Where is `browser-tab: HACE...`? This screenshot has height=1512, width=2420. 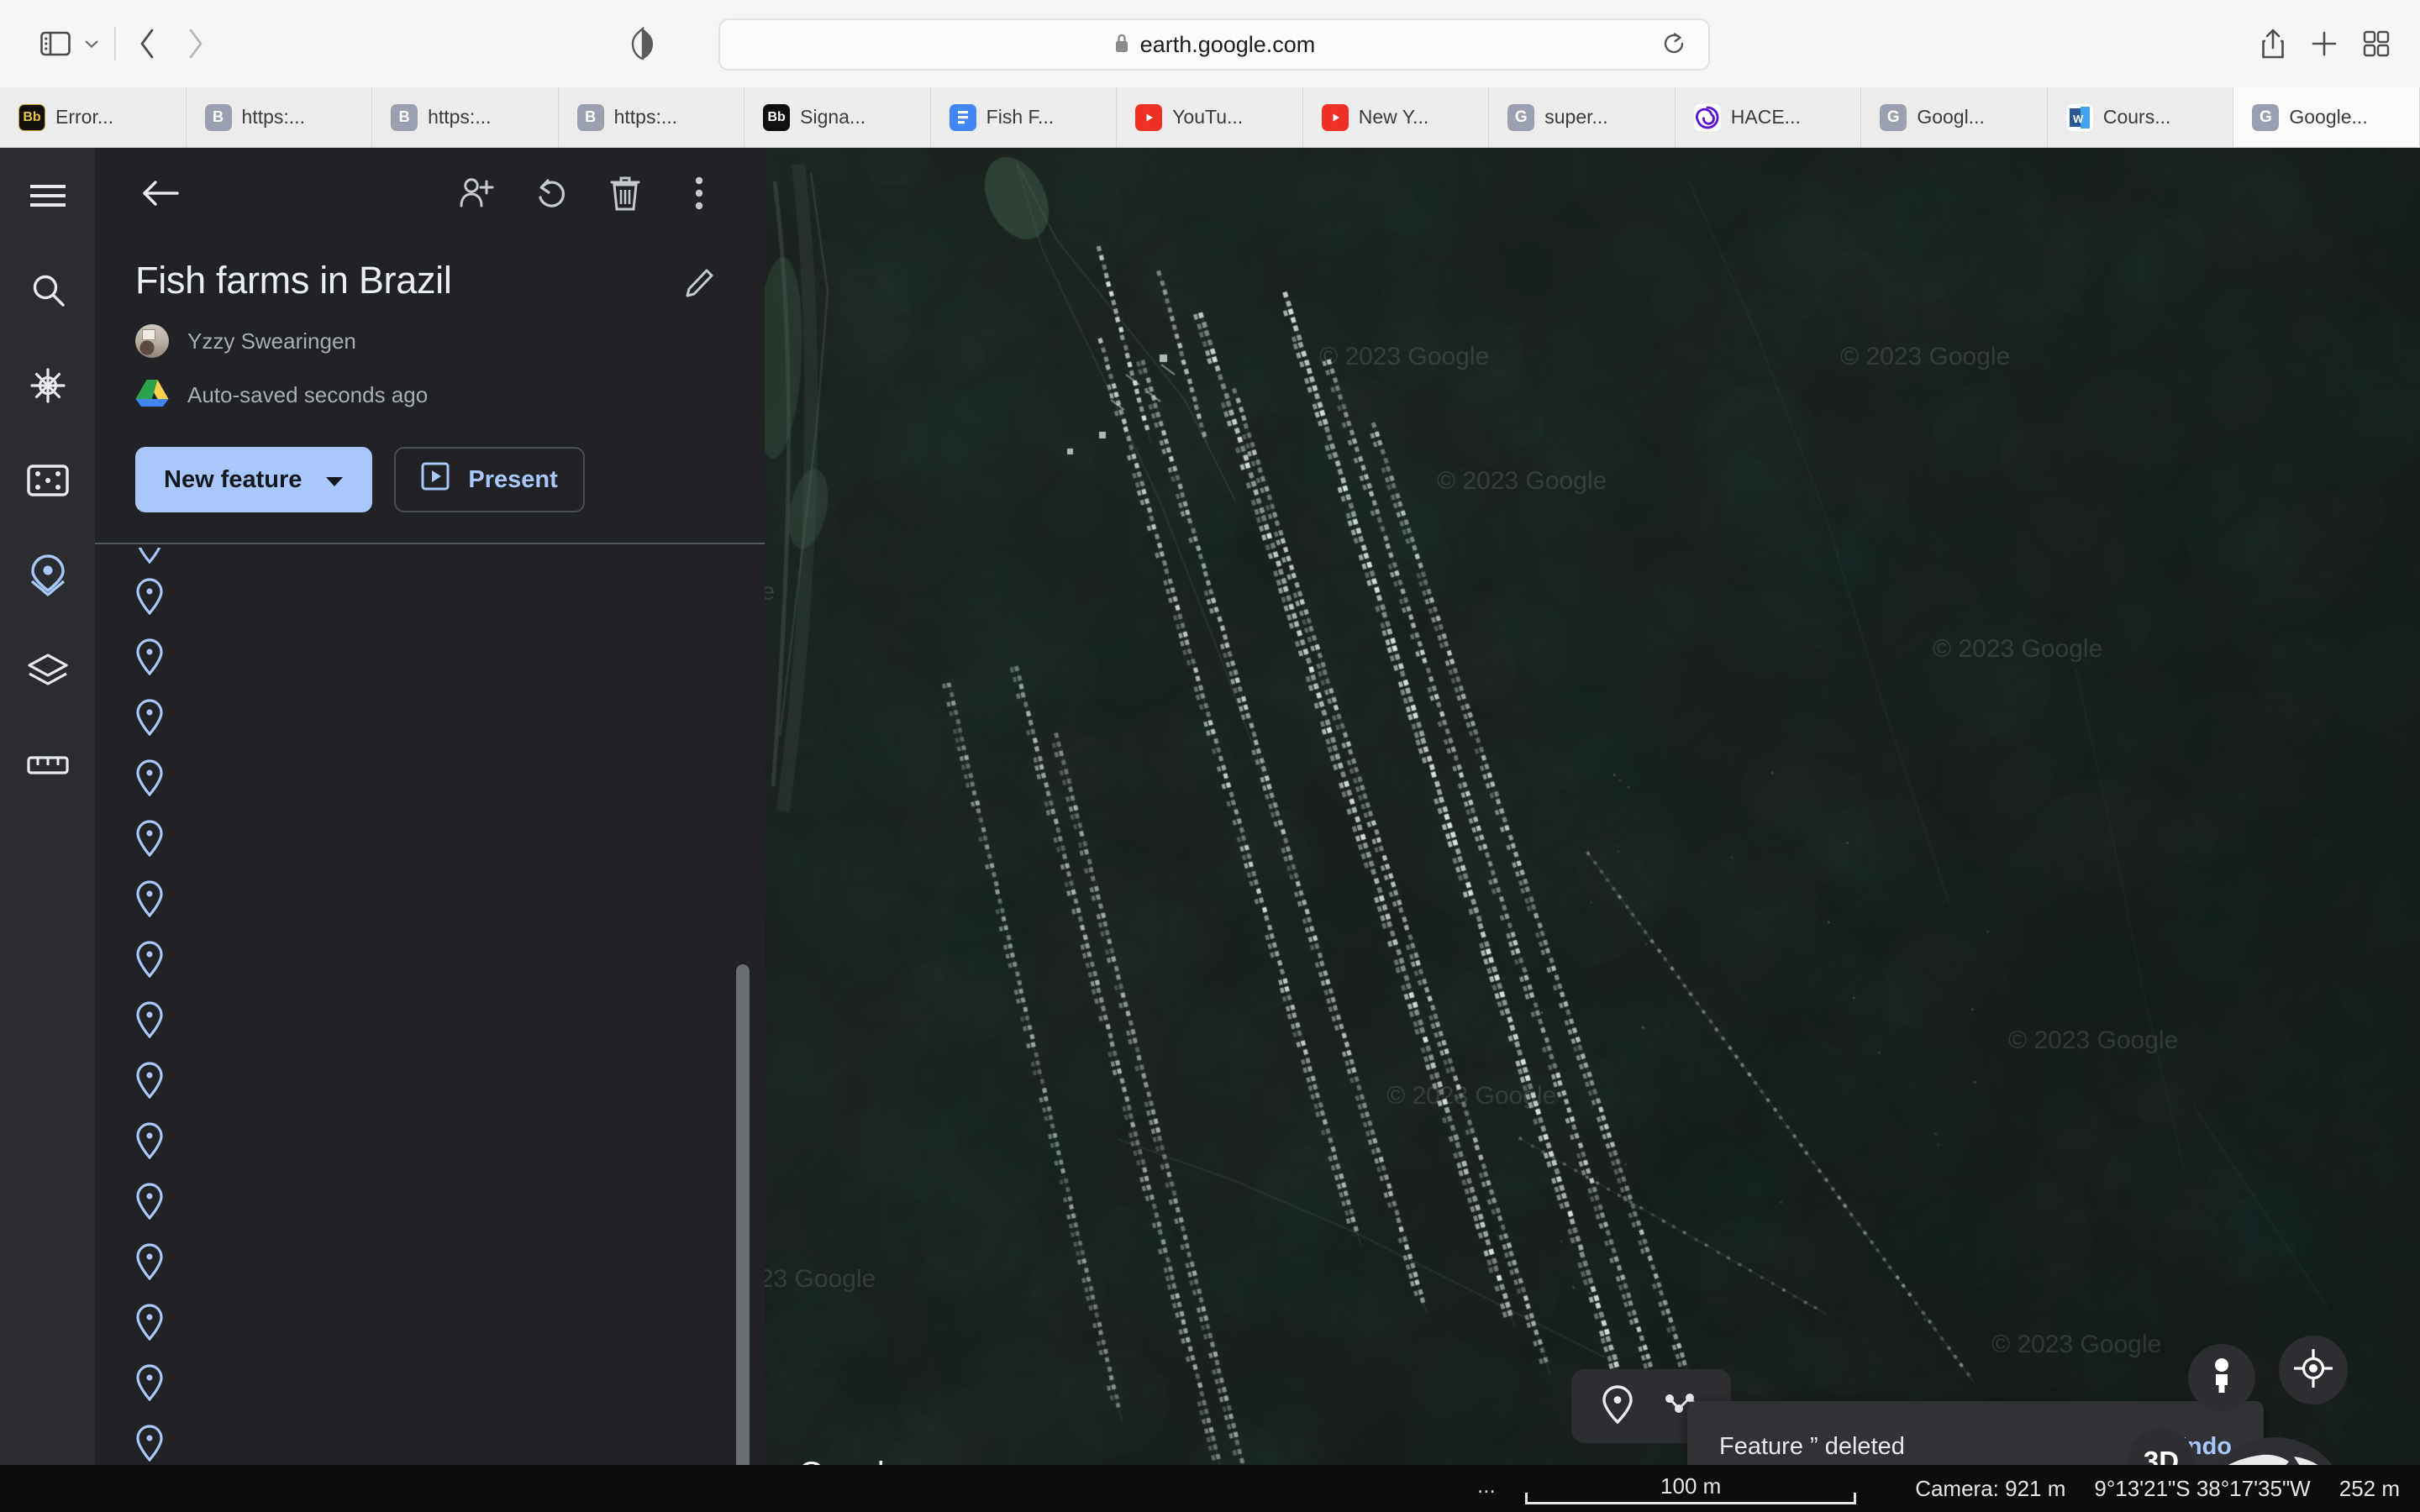
browser-tab: HACE... is located at coordinates (1768, 117).